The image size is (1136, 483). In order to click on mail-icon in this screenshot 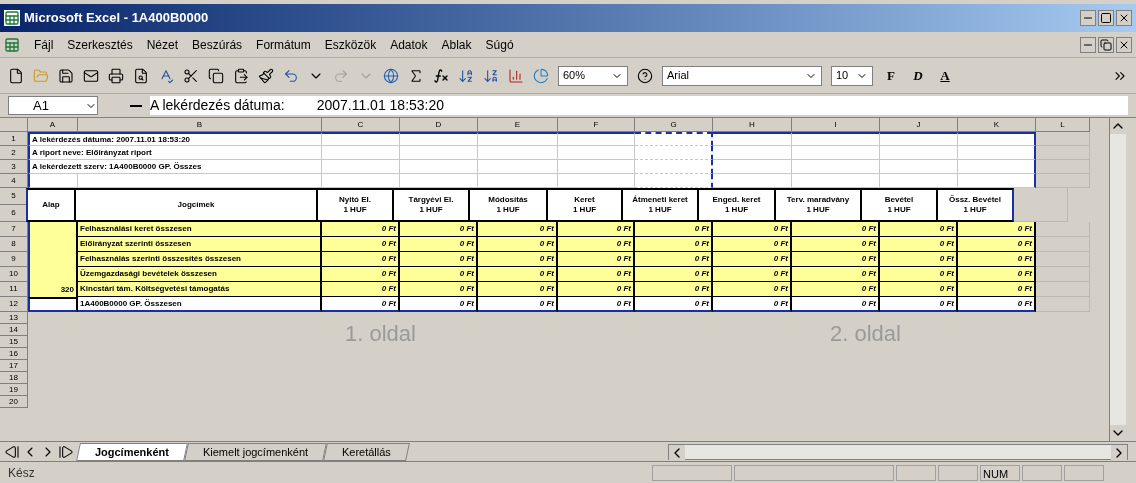, I will do `click(91, 75)`.